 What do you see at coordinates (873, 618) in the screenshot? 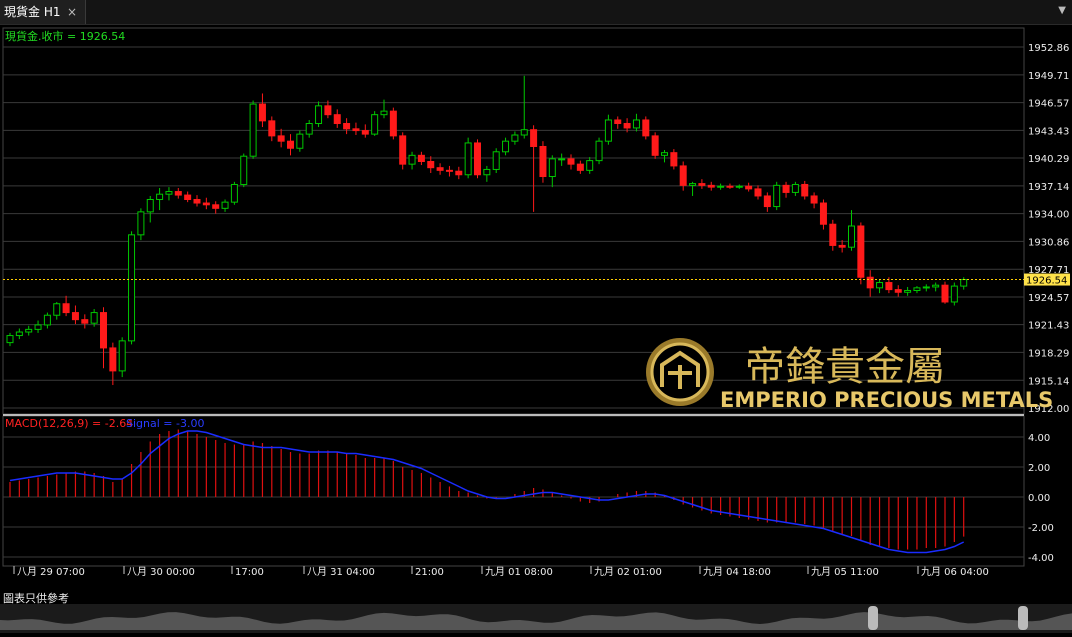
I see `scroller-left-handle` at bounding box center [873, 618].